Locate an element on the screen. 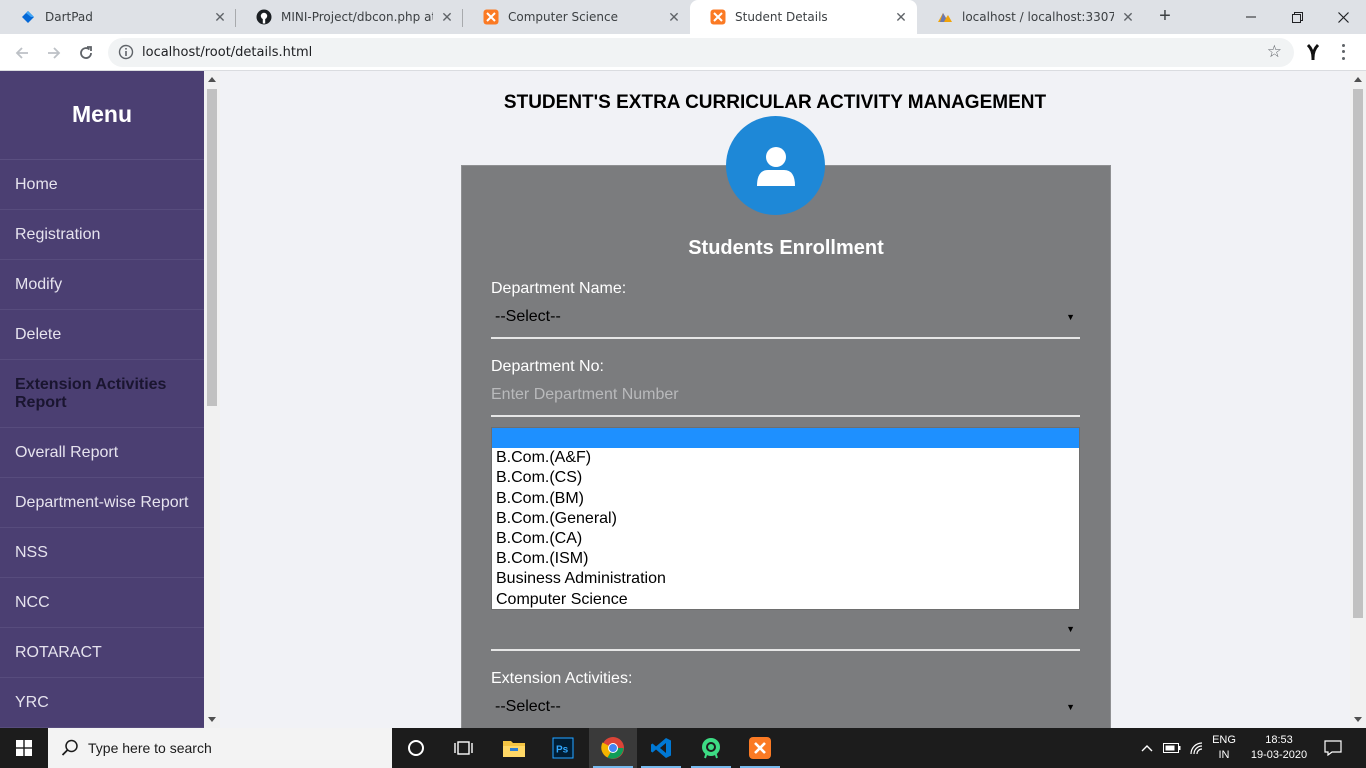 This screenshot has width=1366, height=768. tab-title: Computer Science is located at coordinates (563, 17).